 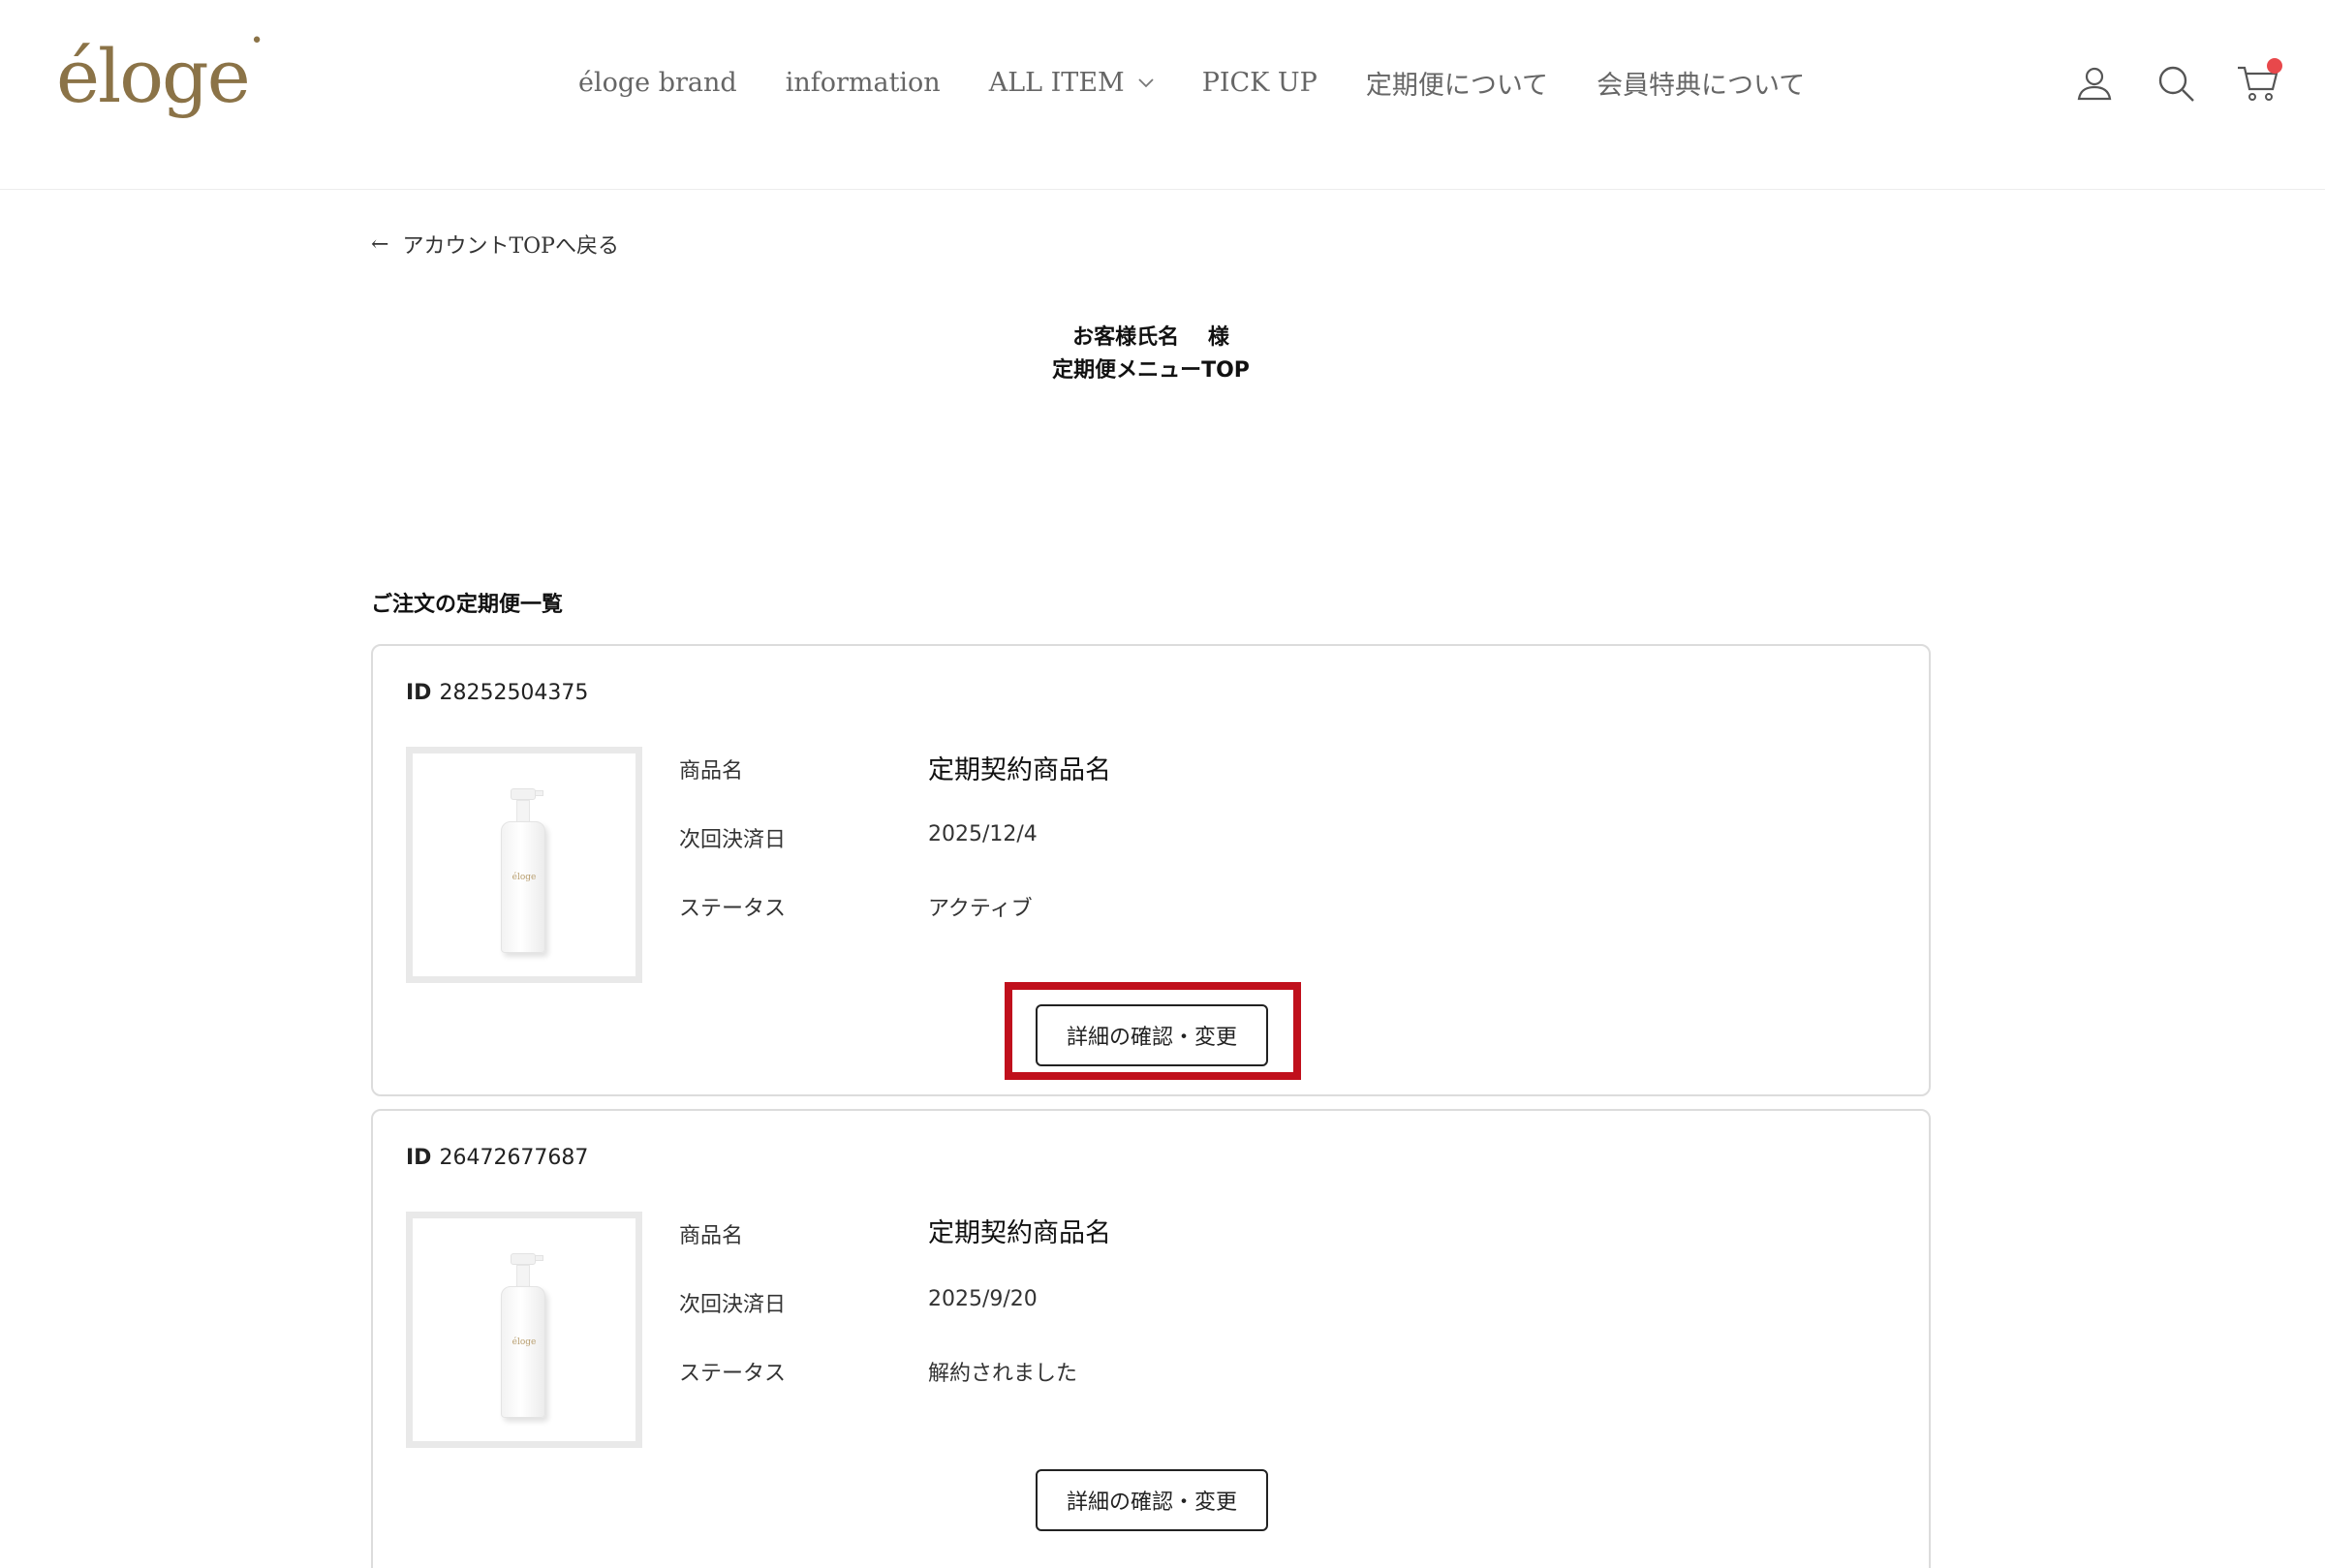 What do you see at coordinates (510, 246) in the screenshot?
I see `back-link-label: アカウントTOPへ戻る` at bounding box center [510, 246].